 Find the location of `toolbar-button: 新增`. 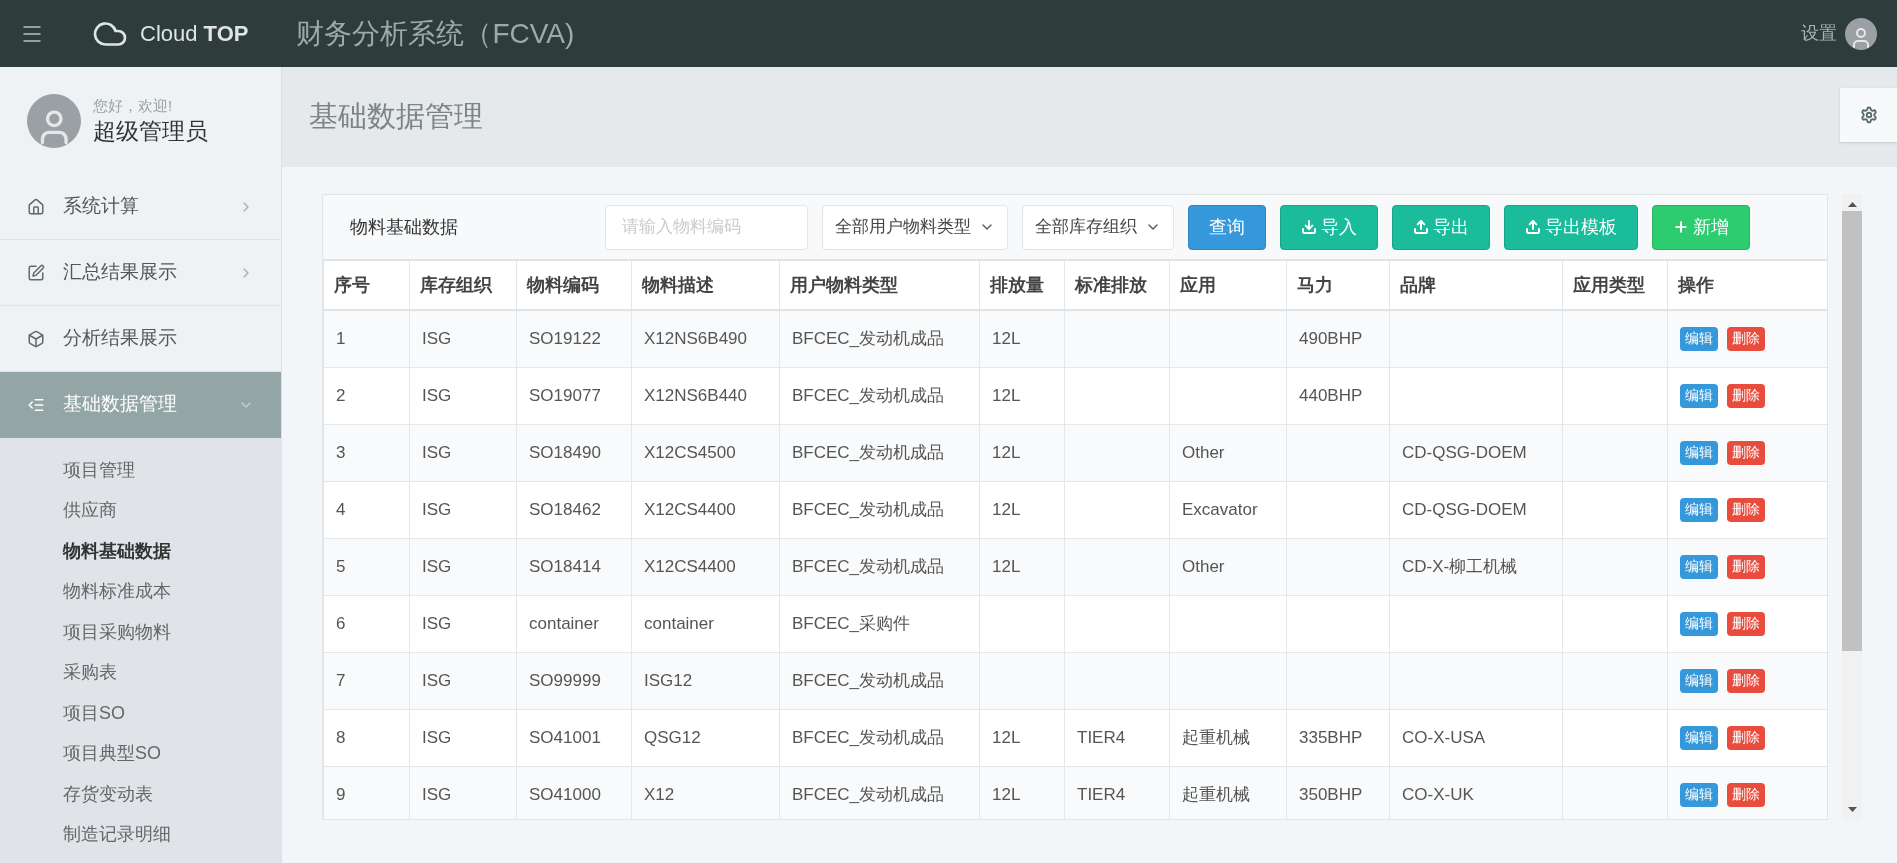

toolbar-button: 新增 is located at coordinates (1701, 227).